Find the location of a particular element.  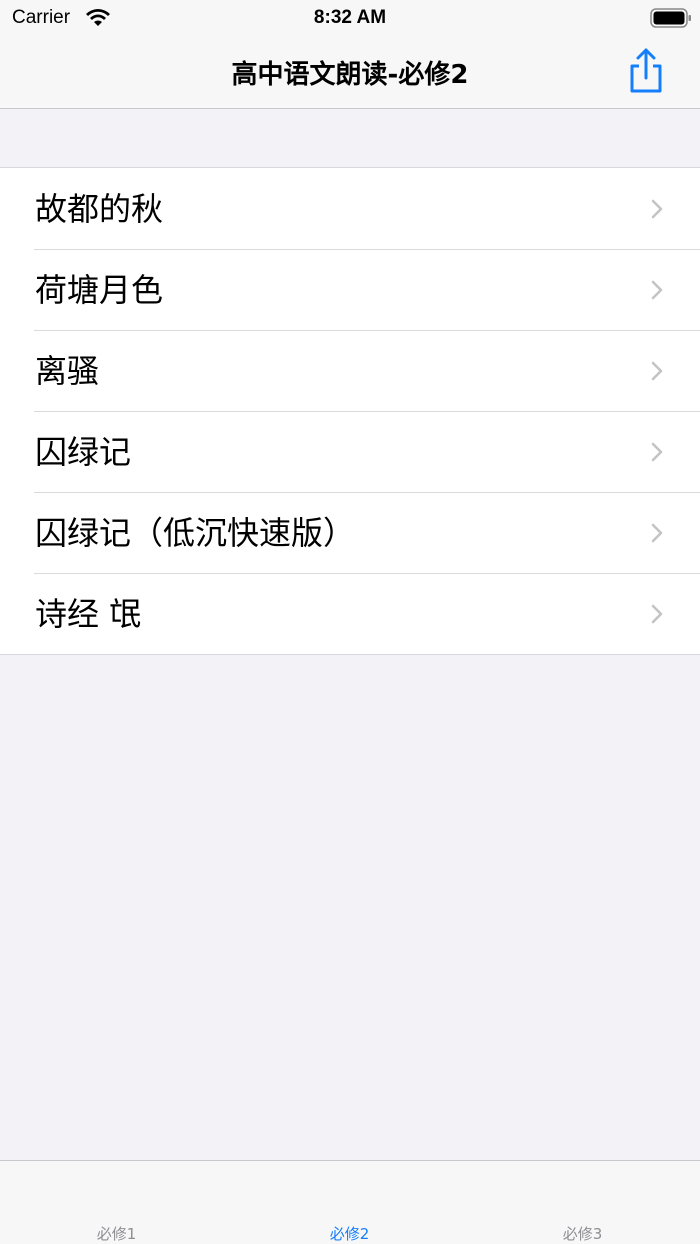

list-item-gudu-de-qiu: 故都的秋 is located at coordinates (350, 208).